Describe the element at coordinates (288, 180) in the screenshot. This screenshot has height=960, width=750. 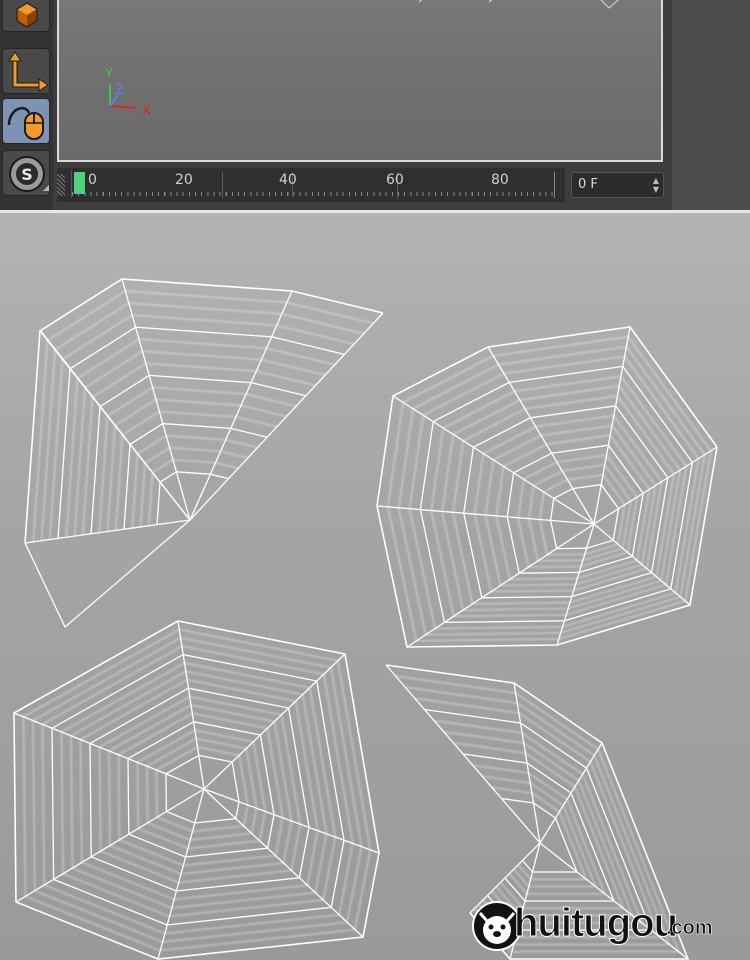
I see `timeline-label-40: 40` at that location.